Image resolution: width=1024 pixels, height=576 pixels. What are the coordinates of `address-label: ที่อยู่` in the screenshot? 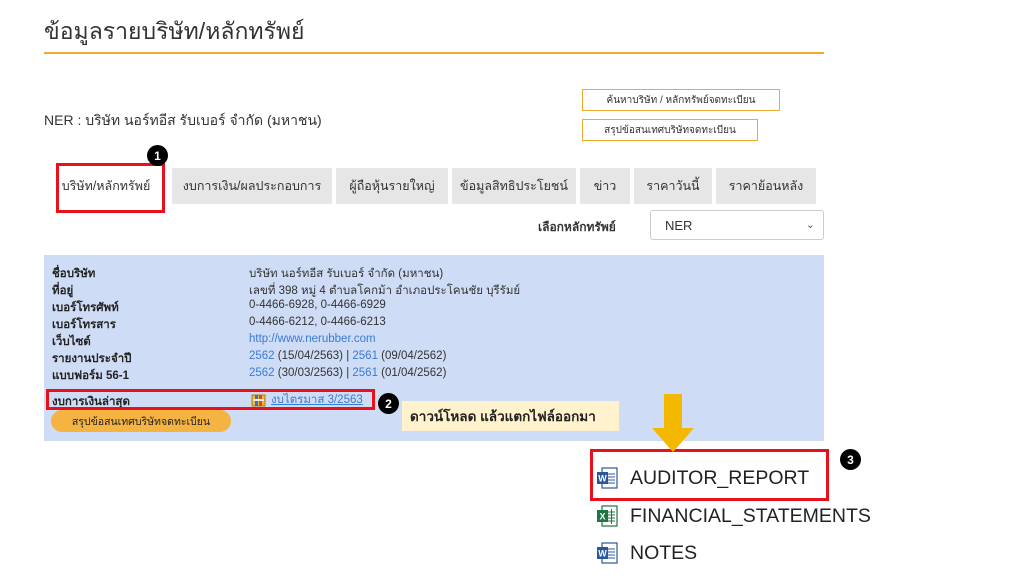 It's located at (63, 291).